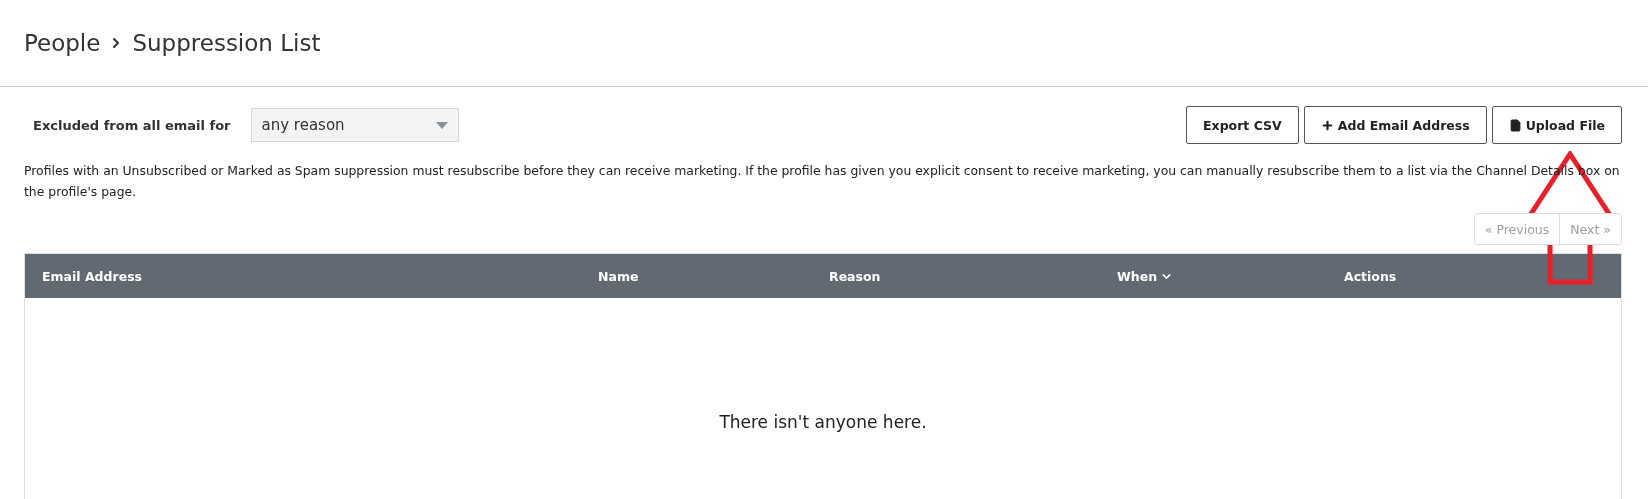 This screenshot has height=499, width=1648. What do you see at coordinates (823, 422) in the screenshot?
I see `empty-message: There isn't anyone here.` at bounding box center [823, 422].